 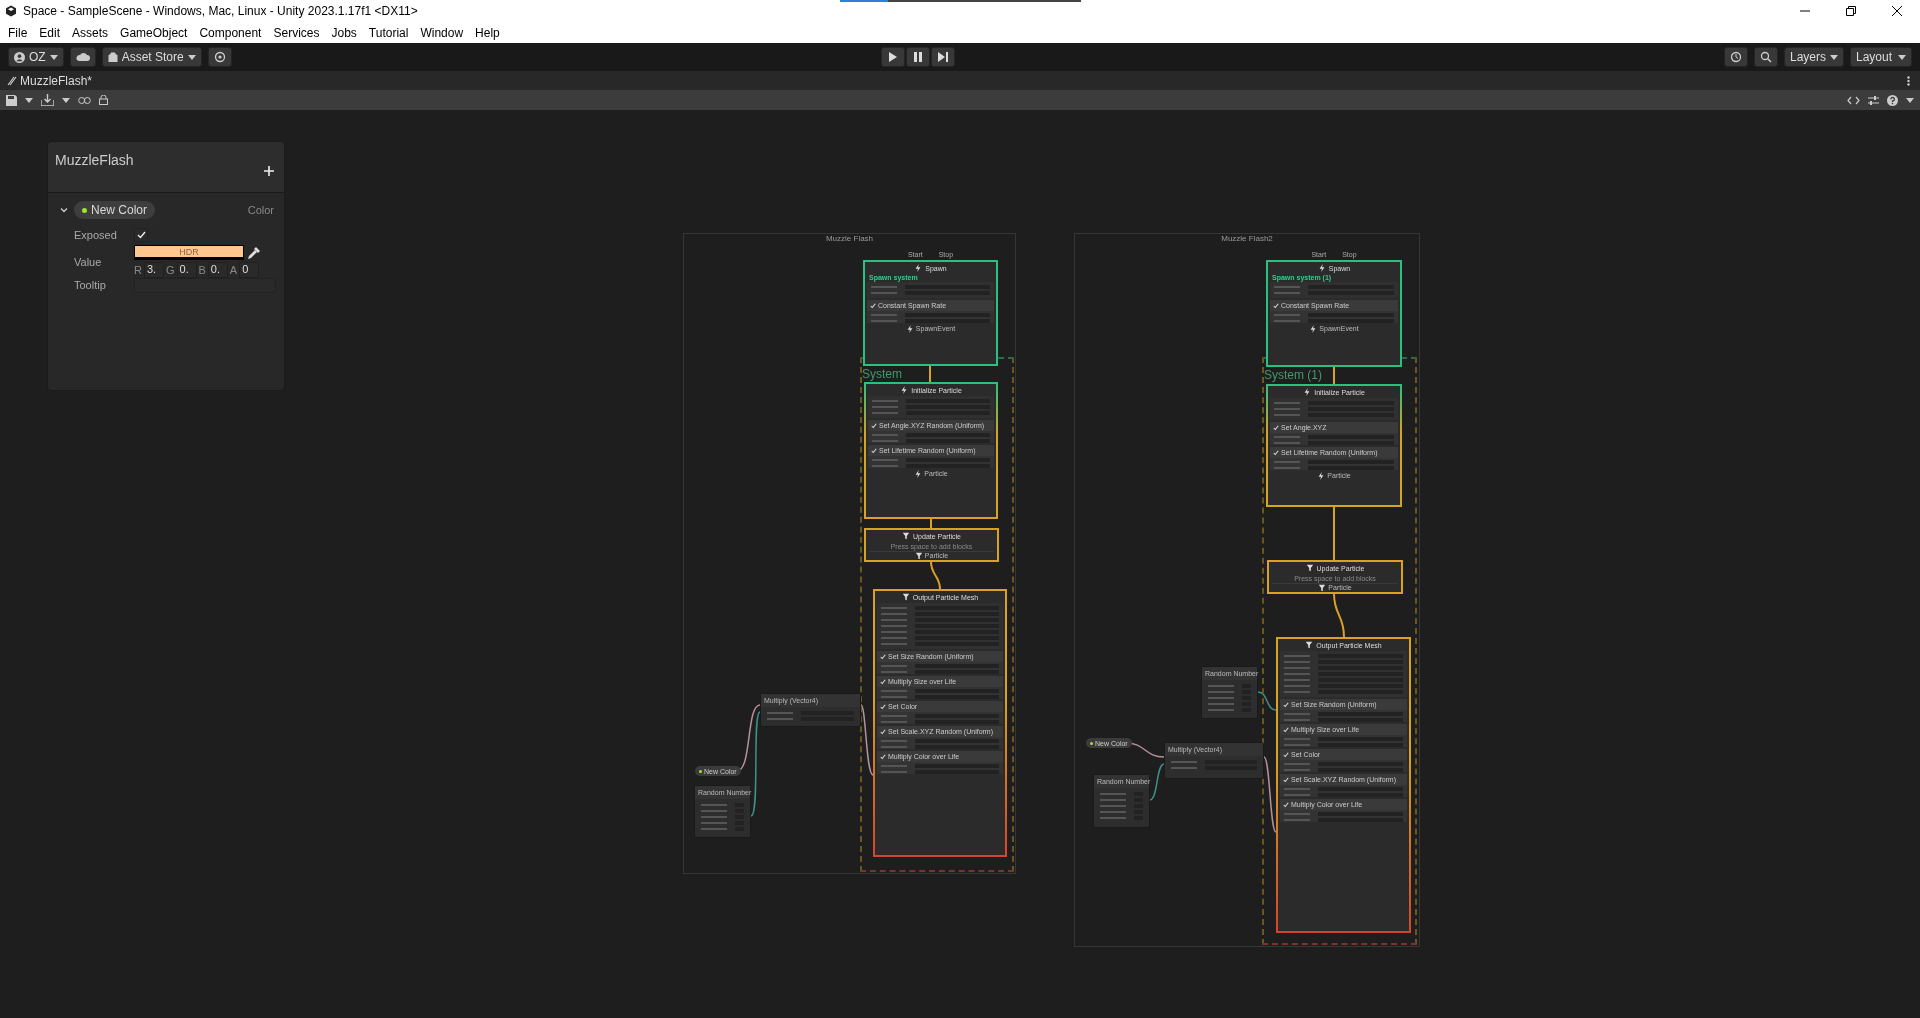 I want to click on link-icon, so click(x=84, y=100).